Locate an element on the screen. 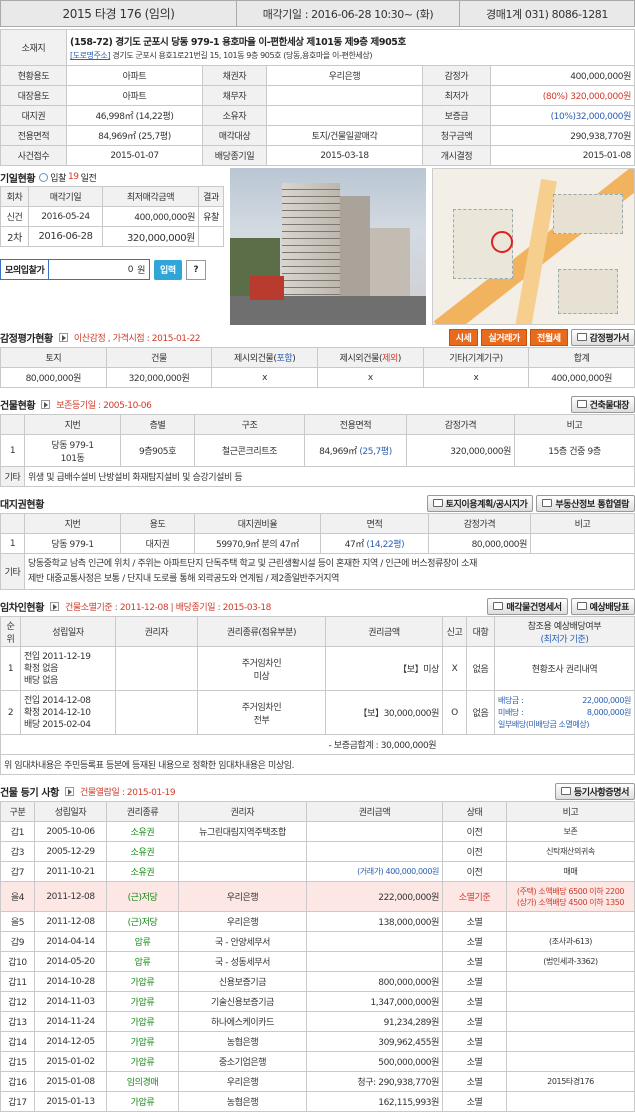 This screenshot has height=1112, width=635. registry-note: 건물열람일 : 2015-01-19 is located at coordinates (127, 792).